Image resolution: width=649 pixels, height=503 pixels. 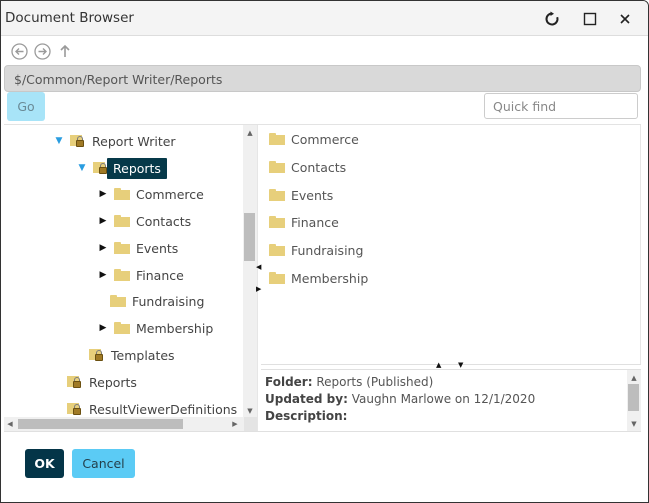 What do you see at coordinates (175, 328) in the screenshot?
I see `tree-item-label: Membership` at bounding box center [175, 328].